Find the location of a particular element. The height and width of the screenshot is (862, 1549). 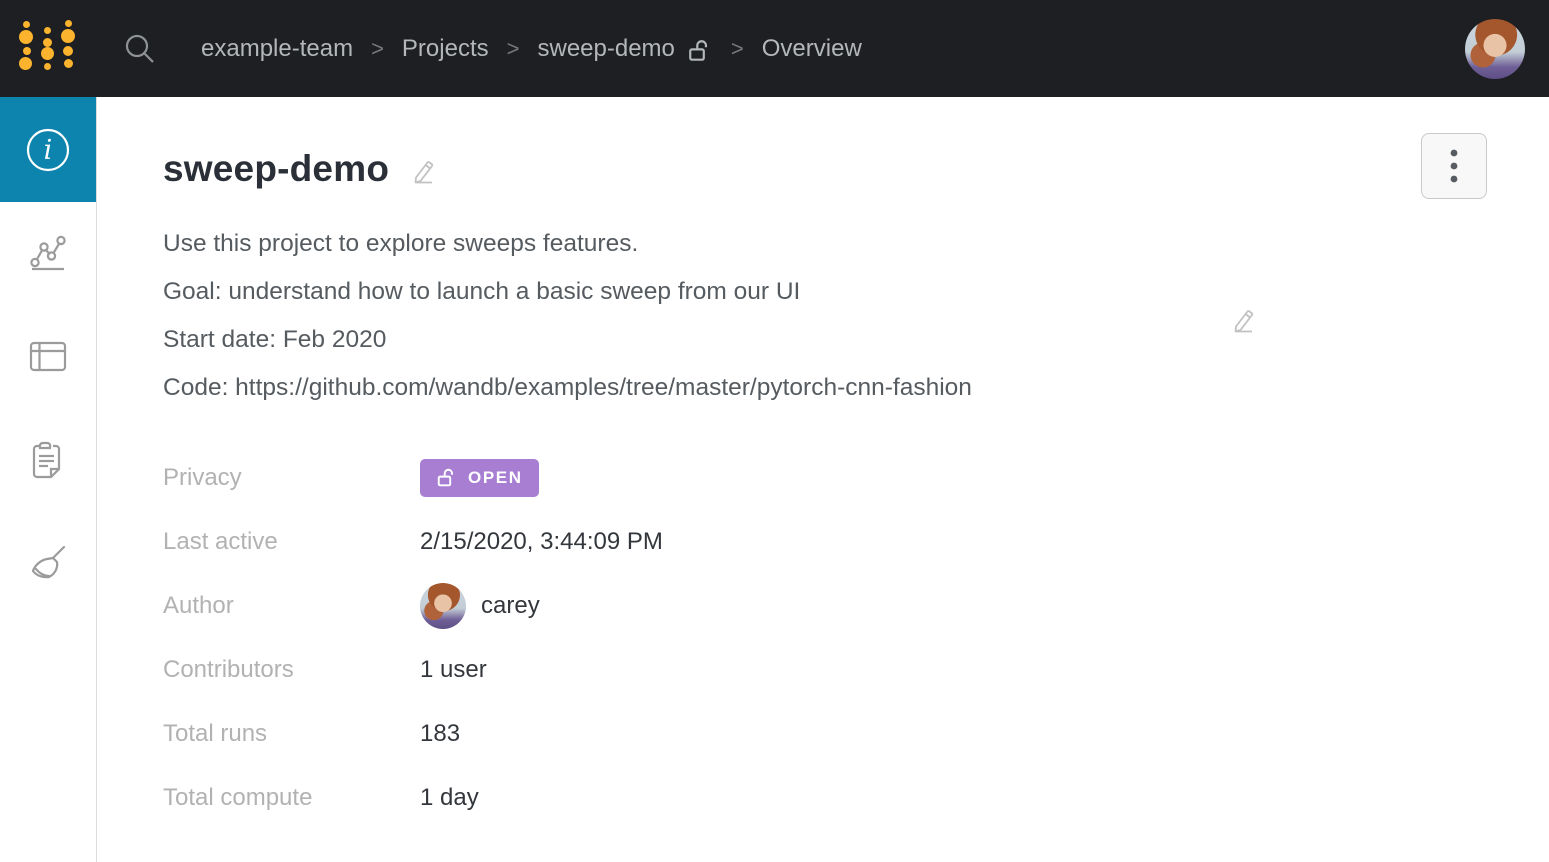

edit-title-pencil-icon is located at coordinates (422, 172).